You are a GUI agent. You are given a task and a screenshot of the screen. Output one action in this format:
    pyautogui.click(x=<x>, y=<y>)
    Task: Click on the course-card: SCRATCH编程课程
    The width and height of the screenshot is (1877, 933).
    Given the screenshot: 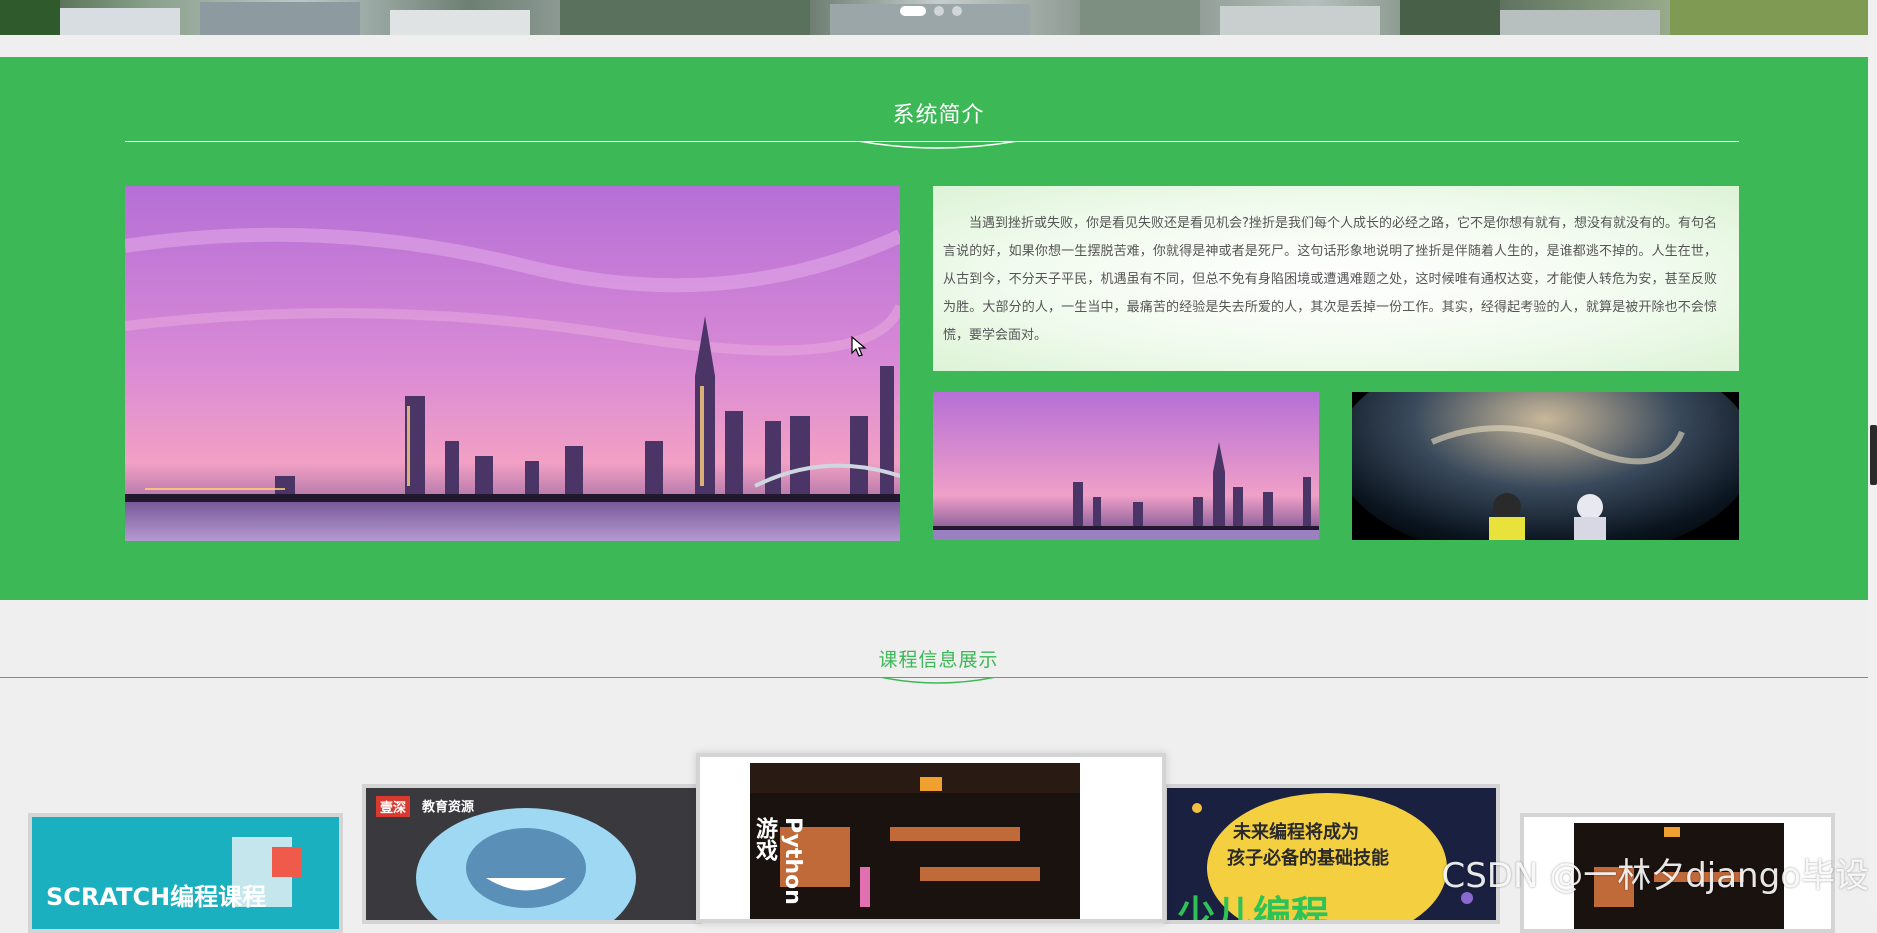 What is the action you would take?
    pyautogui.click(x=185, y=873)
    